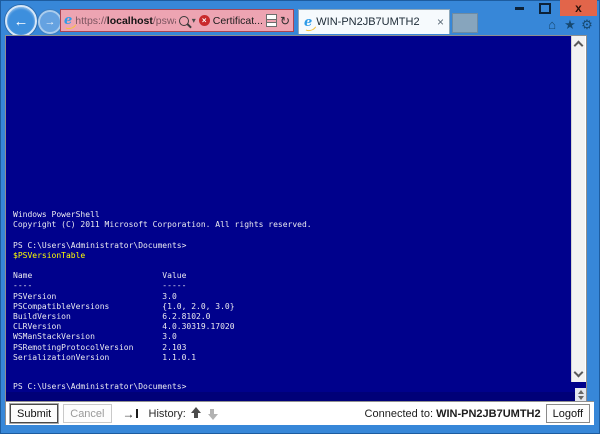 This screenshot has height=434, width=600. What do you see at coordinates (124, 306) in the screenshot?
I see `console-line: PSCompatibleVersions {1.0, 2.0, 3.0}` at bounding box center [124, 306].